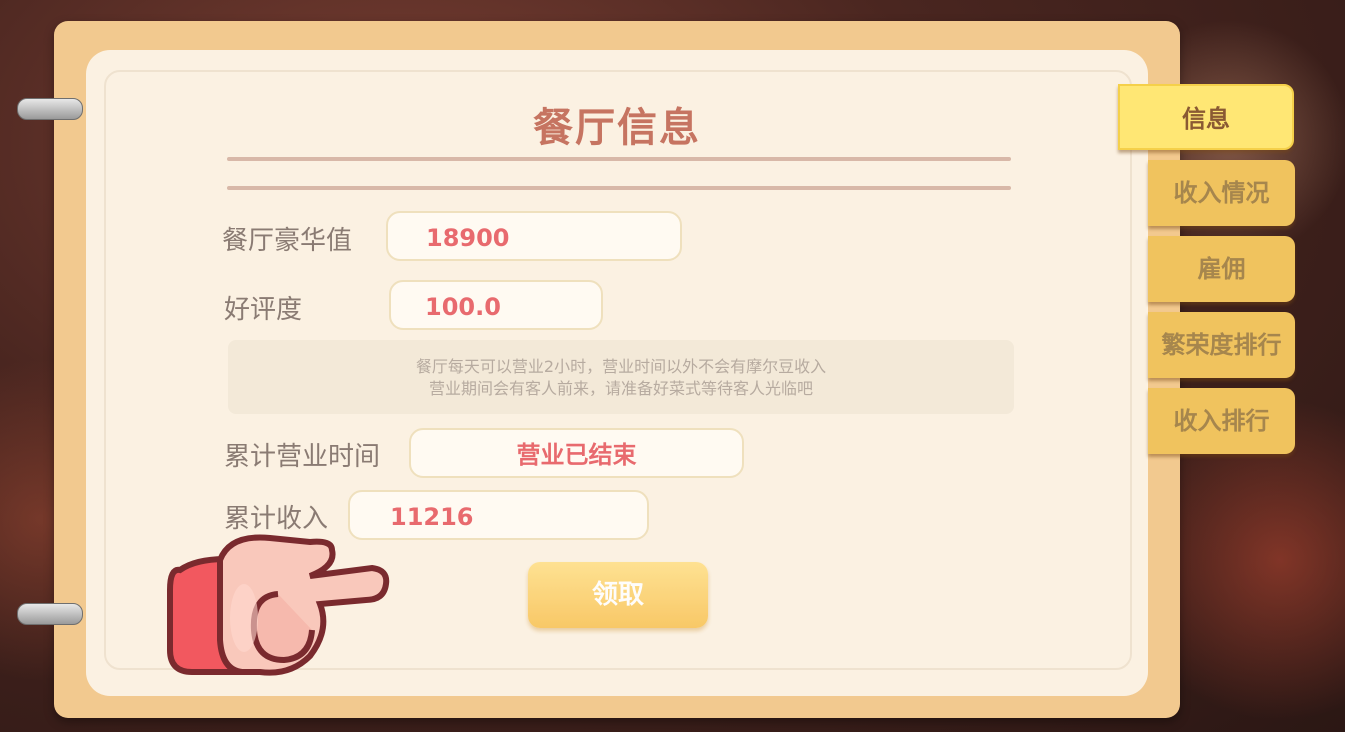 This screenshot has height=732, width=1345. I want to click on claim-button: 领取, so click(618, 595).